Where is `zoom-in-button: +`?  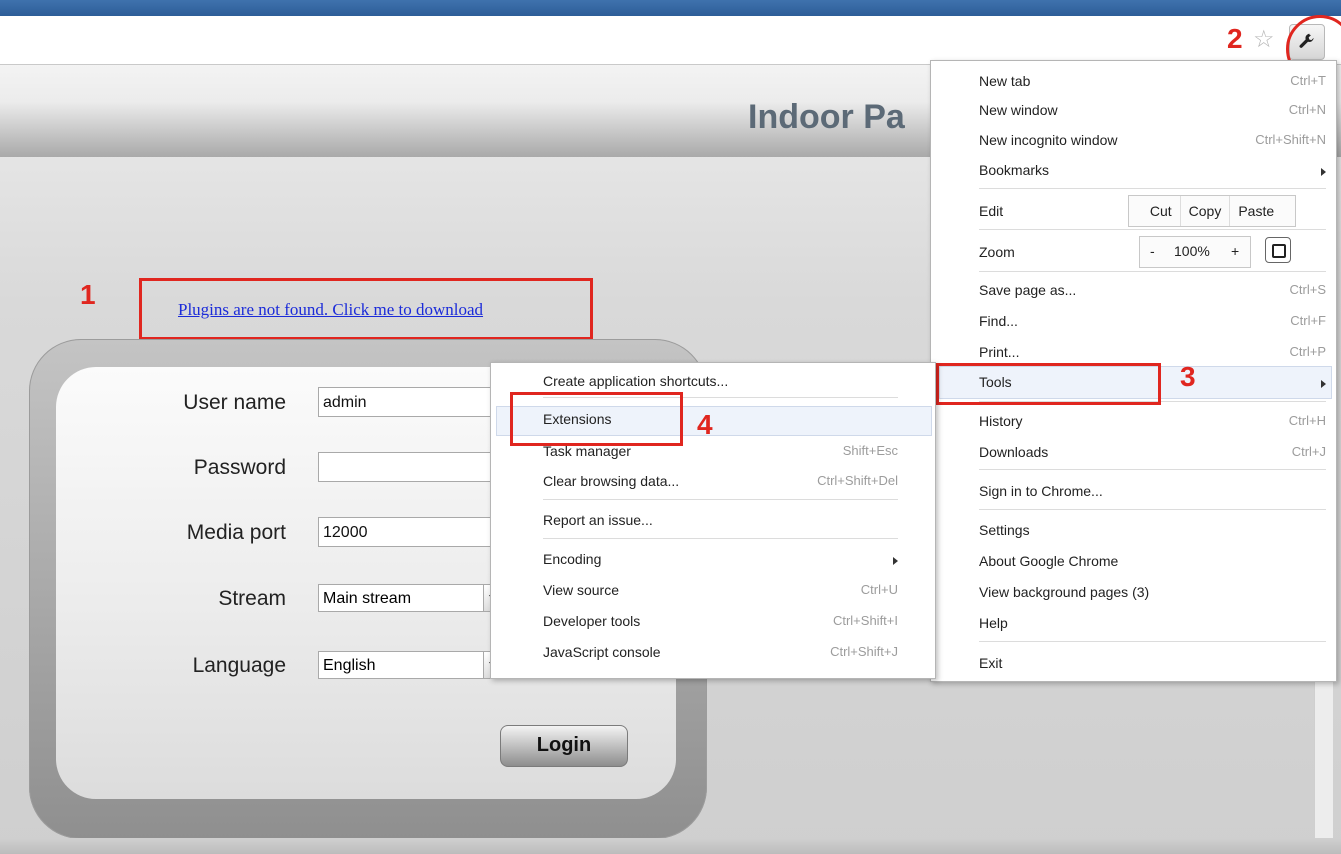
zoom-in-button: + is located at coordinates (1235, 251).